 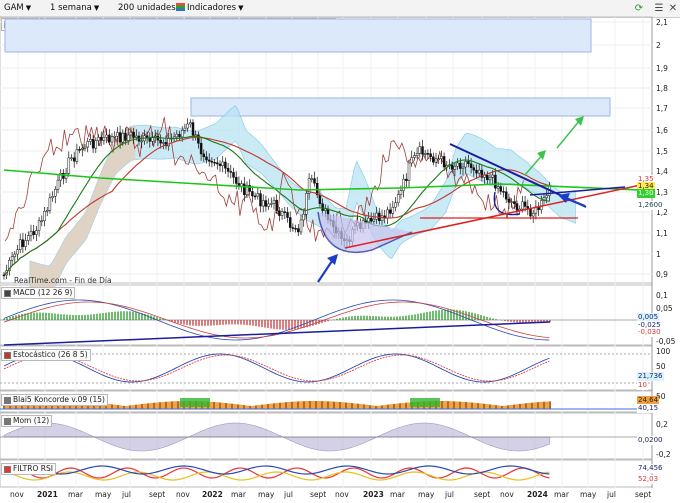 What do you see at coordinates (662, 22) in the screenshot?
I see `price-axis-tick: 2,1` at bounding box center [662, 22].